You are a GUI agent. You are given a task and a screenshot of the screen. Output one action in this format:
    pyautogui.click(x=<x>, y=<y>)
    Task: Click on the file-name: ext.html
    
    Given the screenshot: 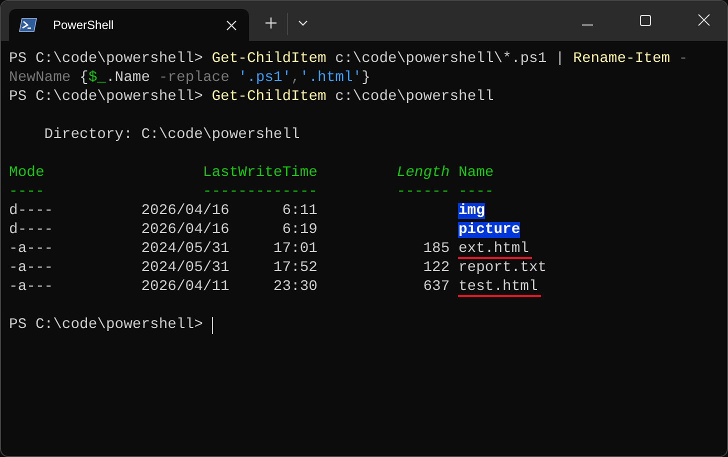 What is the action you would take?
    pyautogui.click(x=493, y=249)
    